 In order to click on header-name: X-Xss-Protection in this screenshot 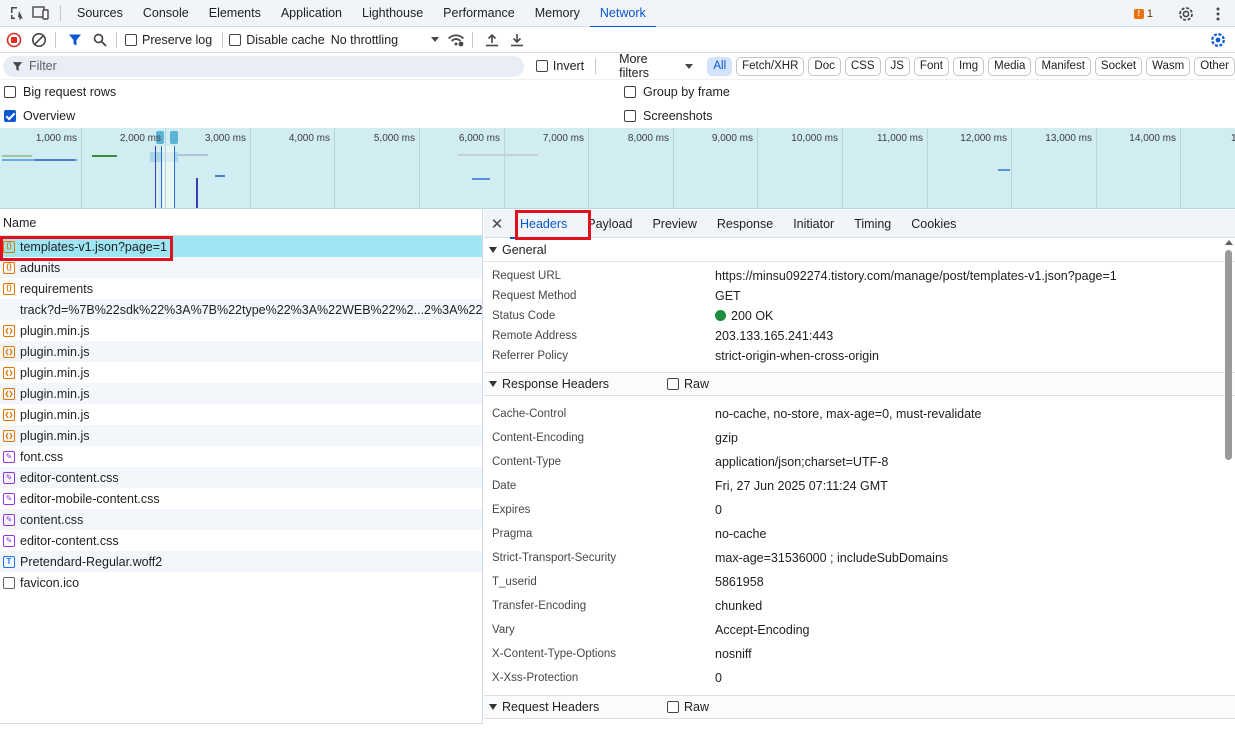, I will do `click(535, 678)`.